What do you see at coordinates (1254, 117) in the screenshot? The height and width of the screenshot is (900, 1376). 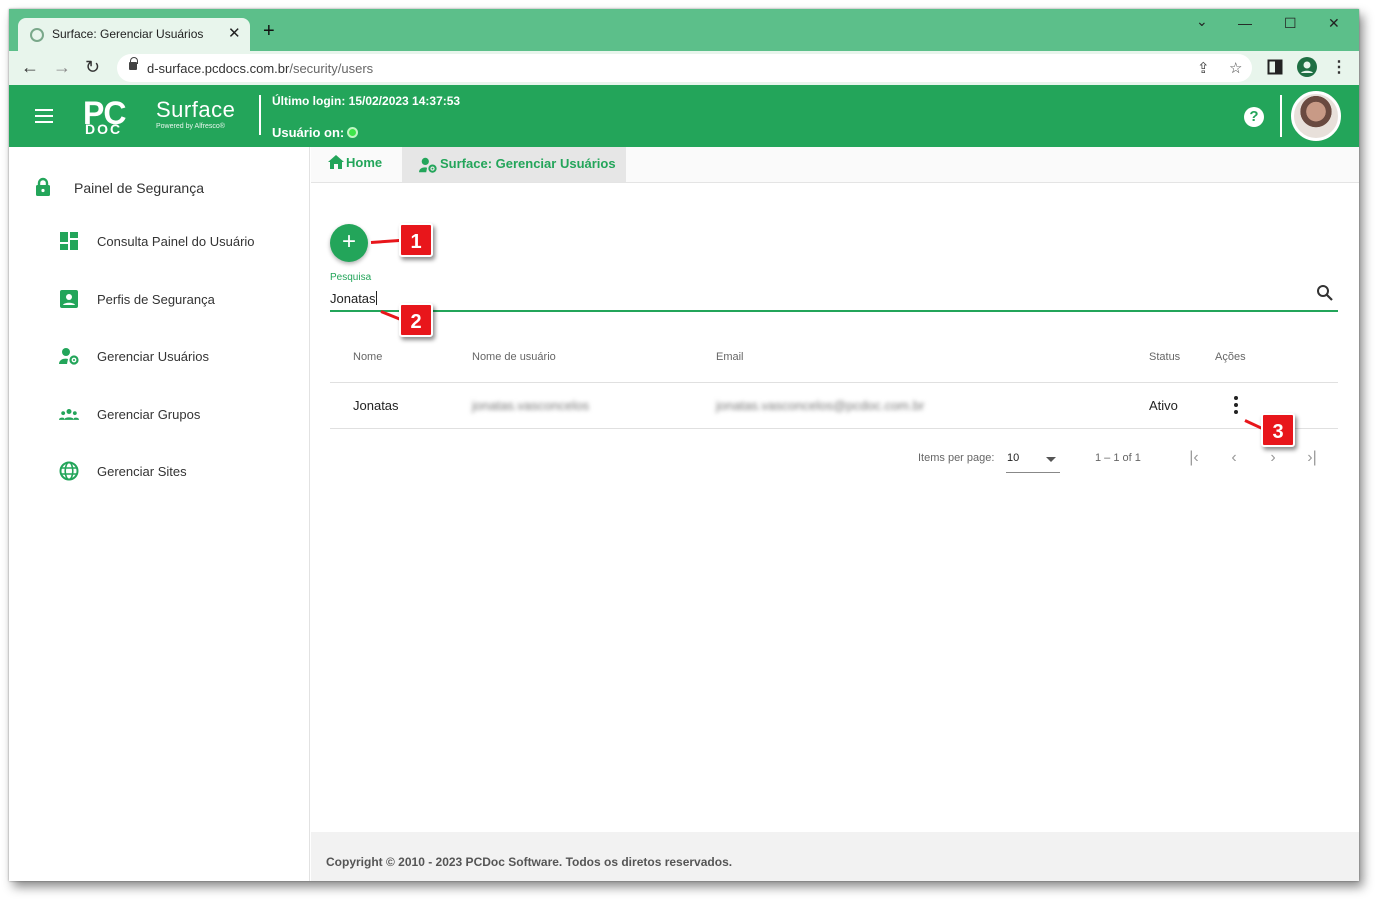 I see `help-button: ?` at bounding box center [1254, 117].